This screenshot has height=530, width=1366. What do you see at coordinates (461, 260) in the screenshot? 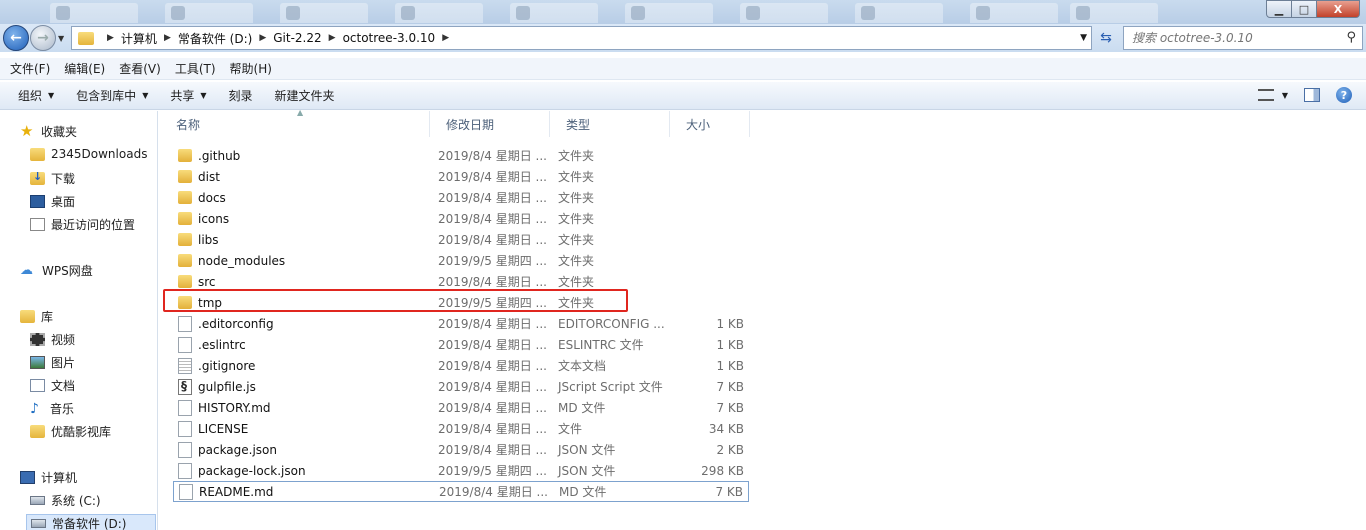
I see `file-row: node_modules 2019/9/5 星期四 ... 文件夹` at bounding box center [461, 260].